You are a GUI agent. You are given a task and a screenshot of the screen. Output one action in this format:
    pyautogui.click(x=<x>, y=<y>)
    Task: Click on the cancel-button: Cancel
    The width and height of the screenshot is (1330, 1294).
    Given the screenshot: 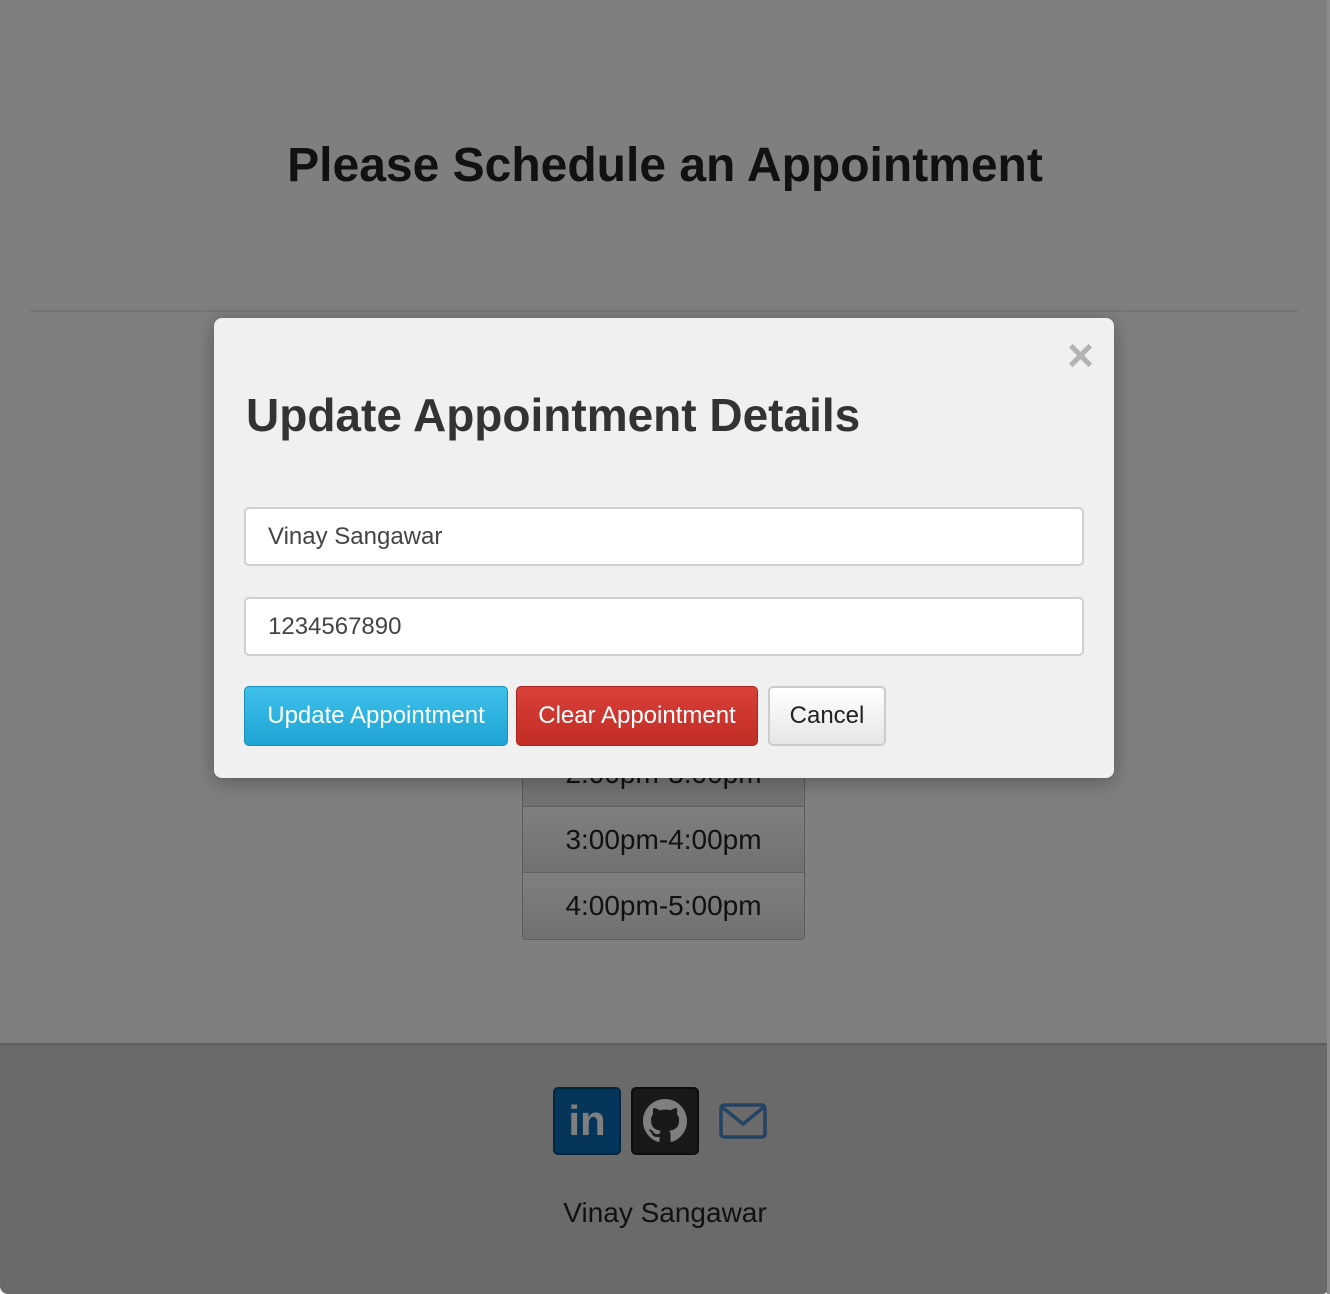 What is the action you would take?
    pyautogui.click(x=827, y=716)
    